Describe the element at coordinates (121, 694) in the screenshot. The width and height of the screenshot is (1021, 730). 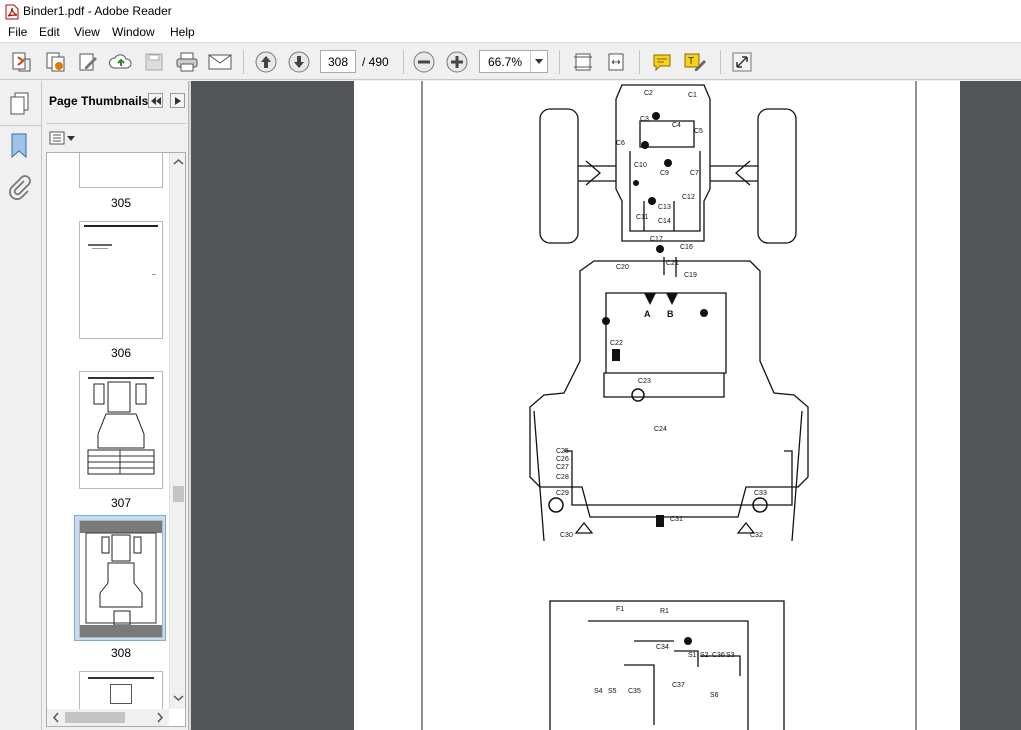
I see `thumb-shape` at that location.